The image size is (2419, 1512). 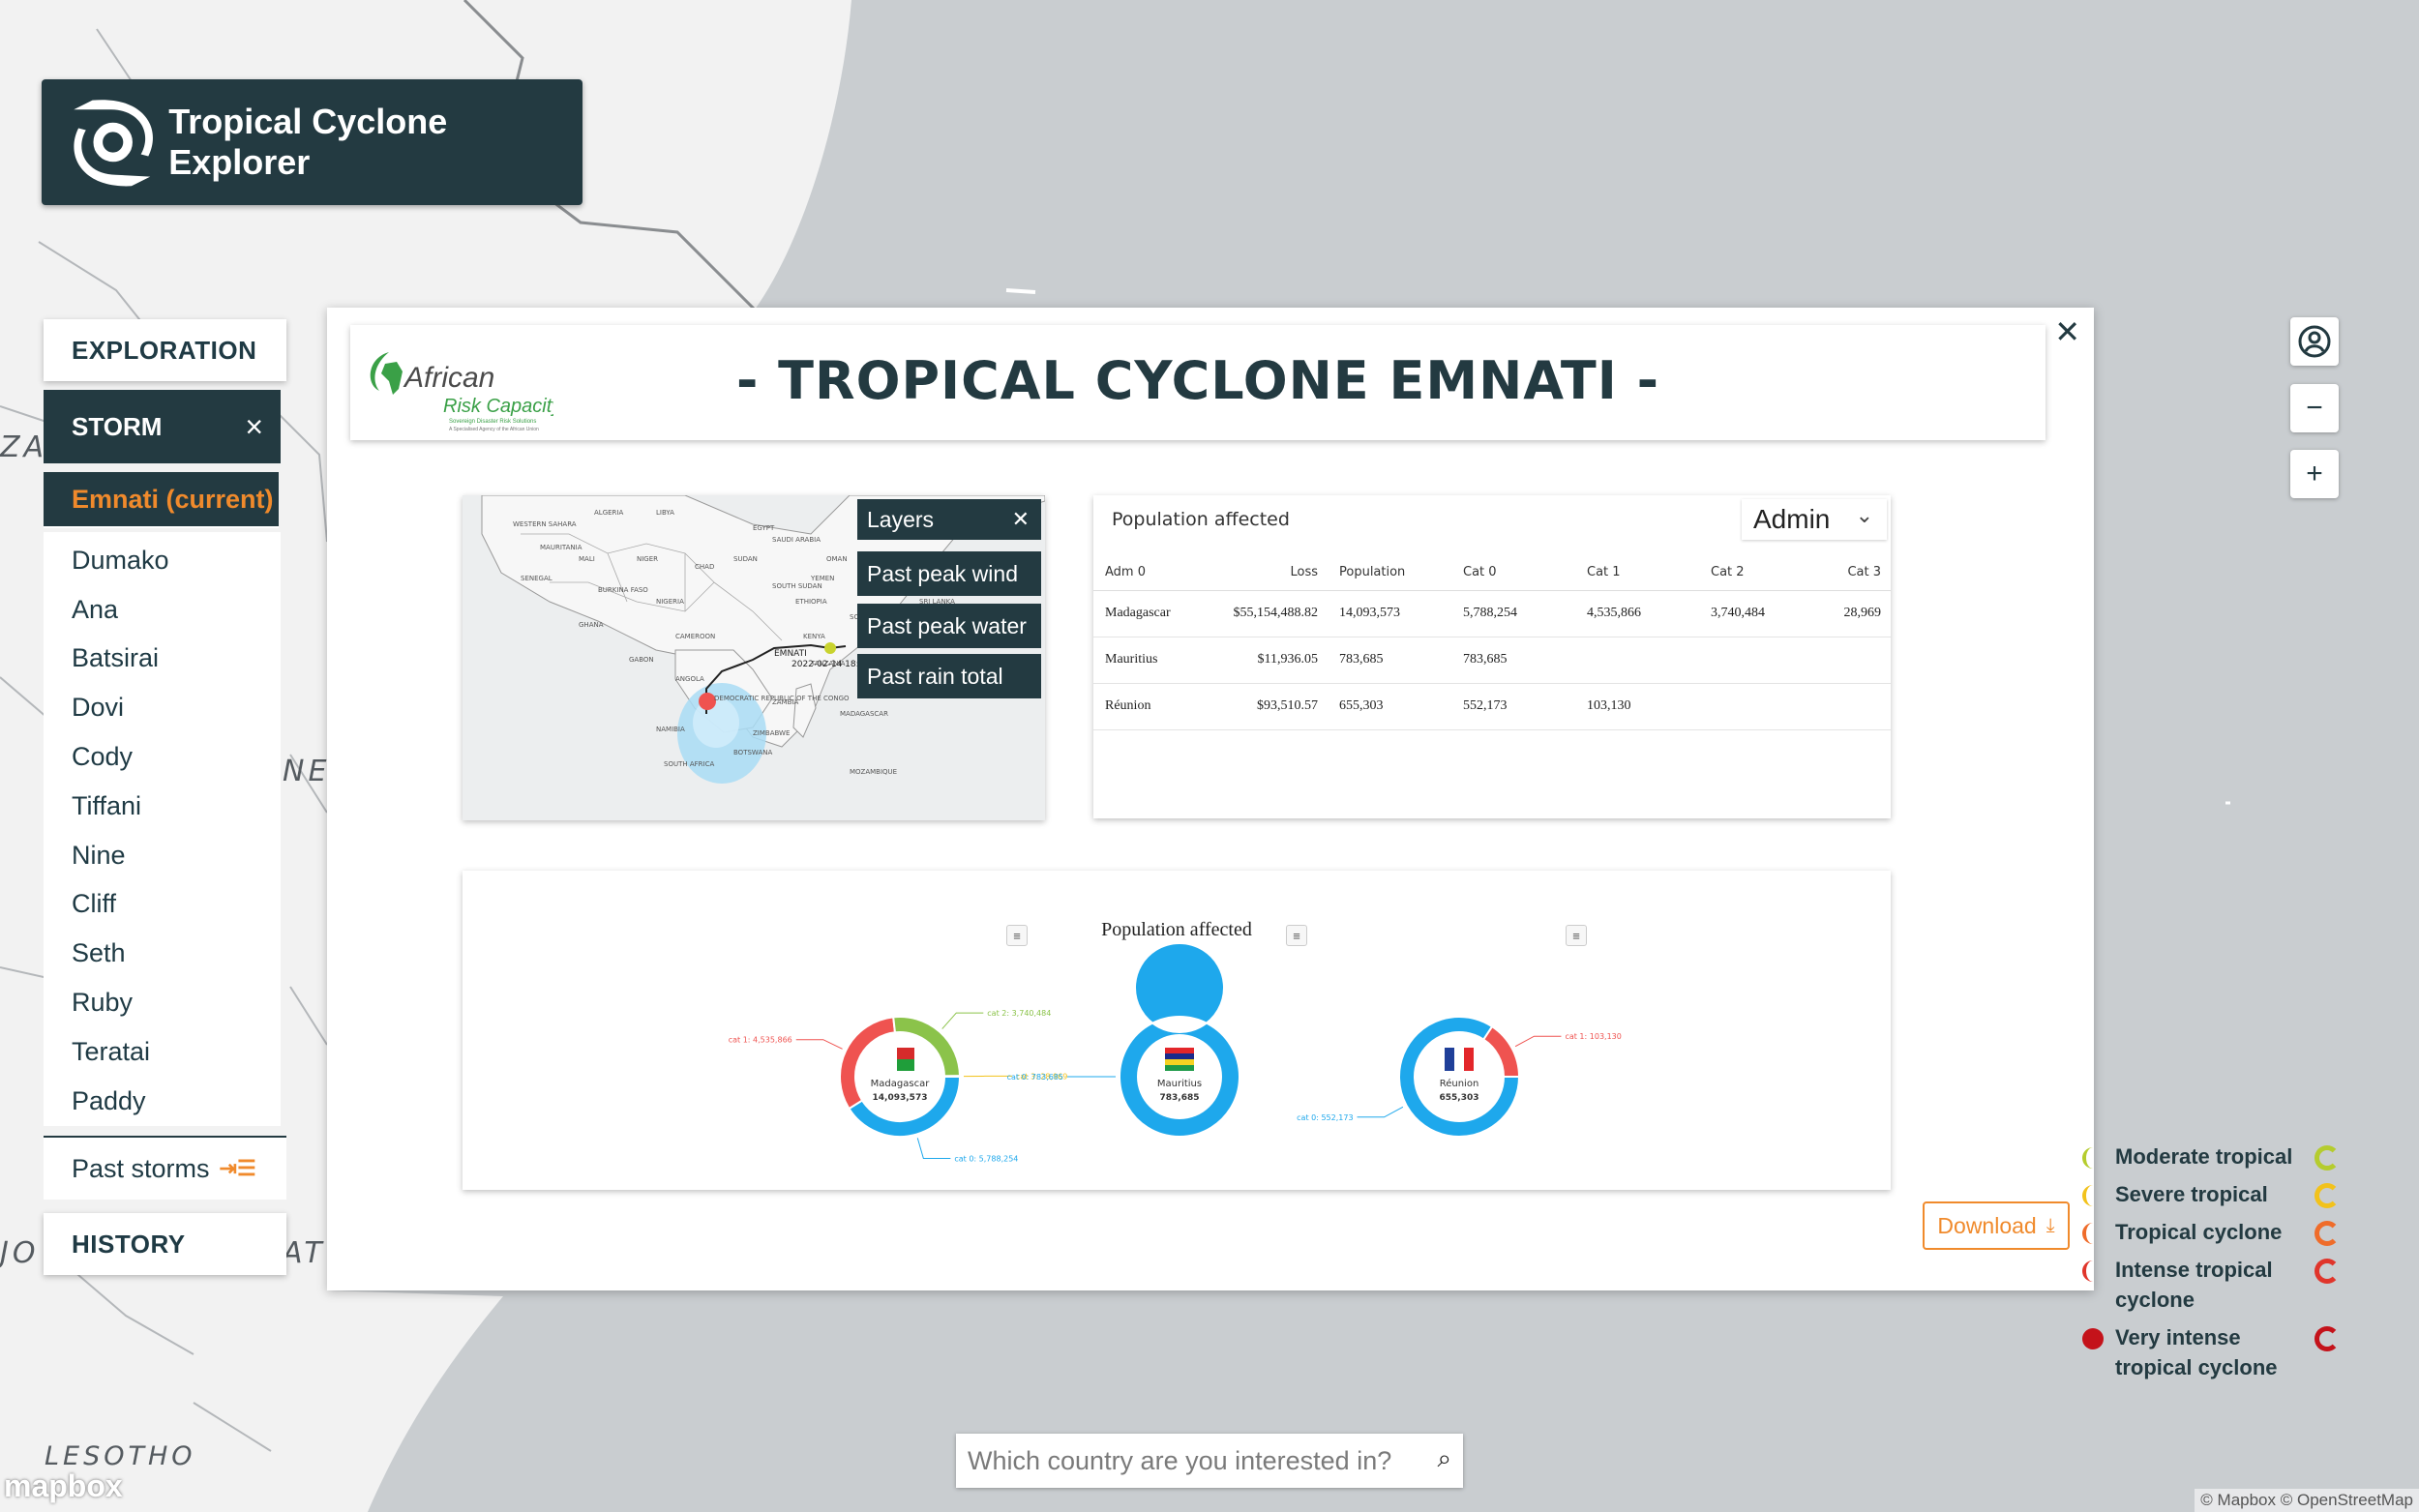 What do you see at coordinates (2216, 1232) in the screenshot?
I see `legend-item: Tropical cyclone` at bounding box center [2216, 1232].